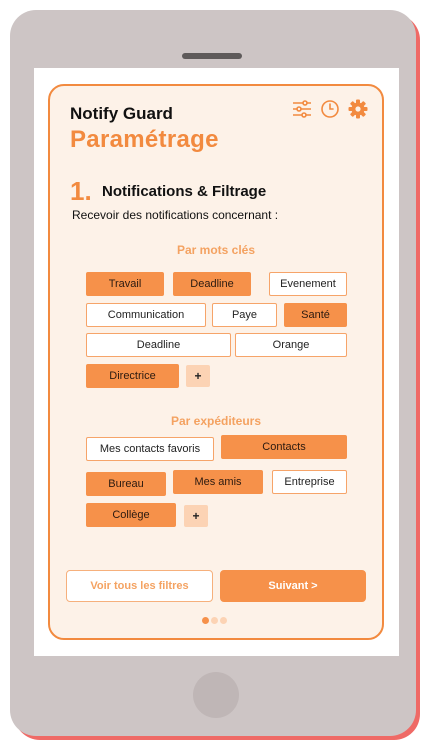 This screenshot has height=746, width=431. What do you see at coordinates (218, 482) in the screenshot?
I see `sender-chip-mes-amis: Mes amis` at bounding box center [218, 482].